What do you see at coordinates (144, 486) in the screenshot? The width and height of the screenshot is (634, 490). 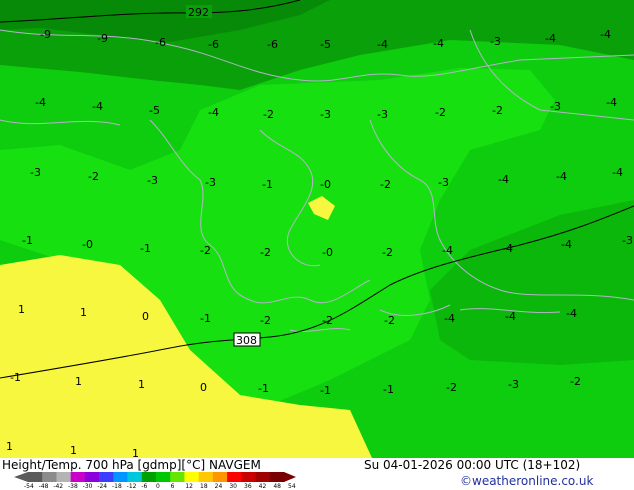 I see `color-scale-label: -6` at bounding box center [144, 486].